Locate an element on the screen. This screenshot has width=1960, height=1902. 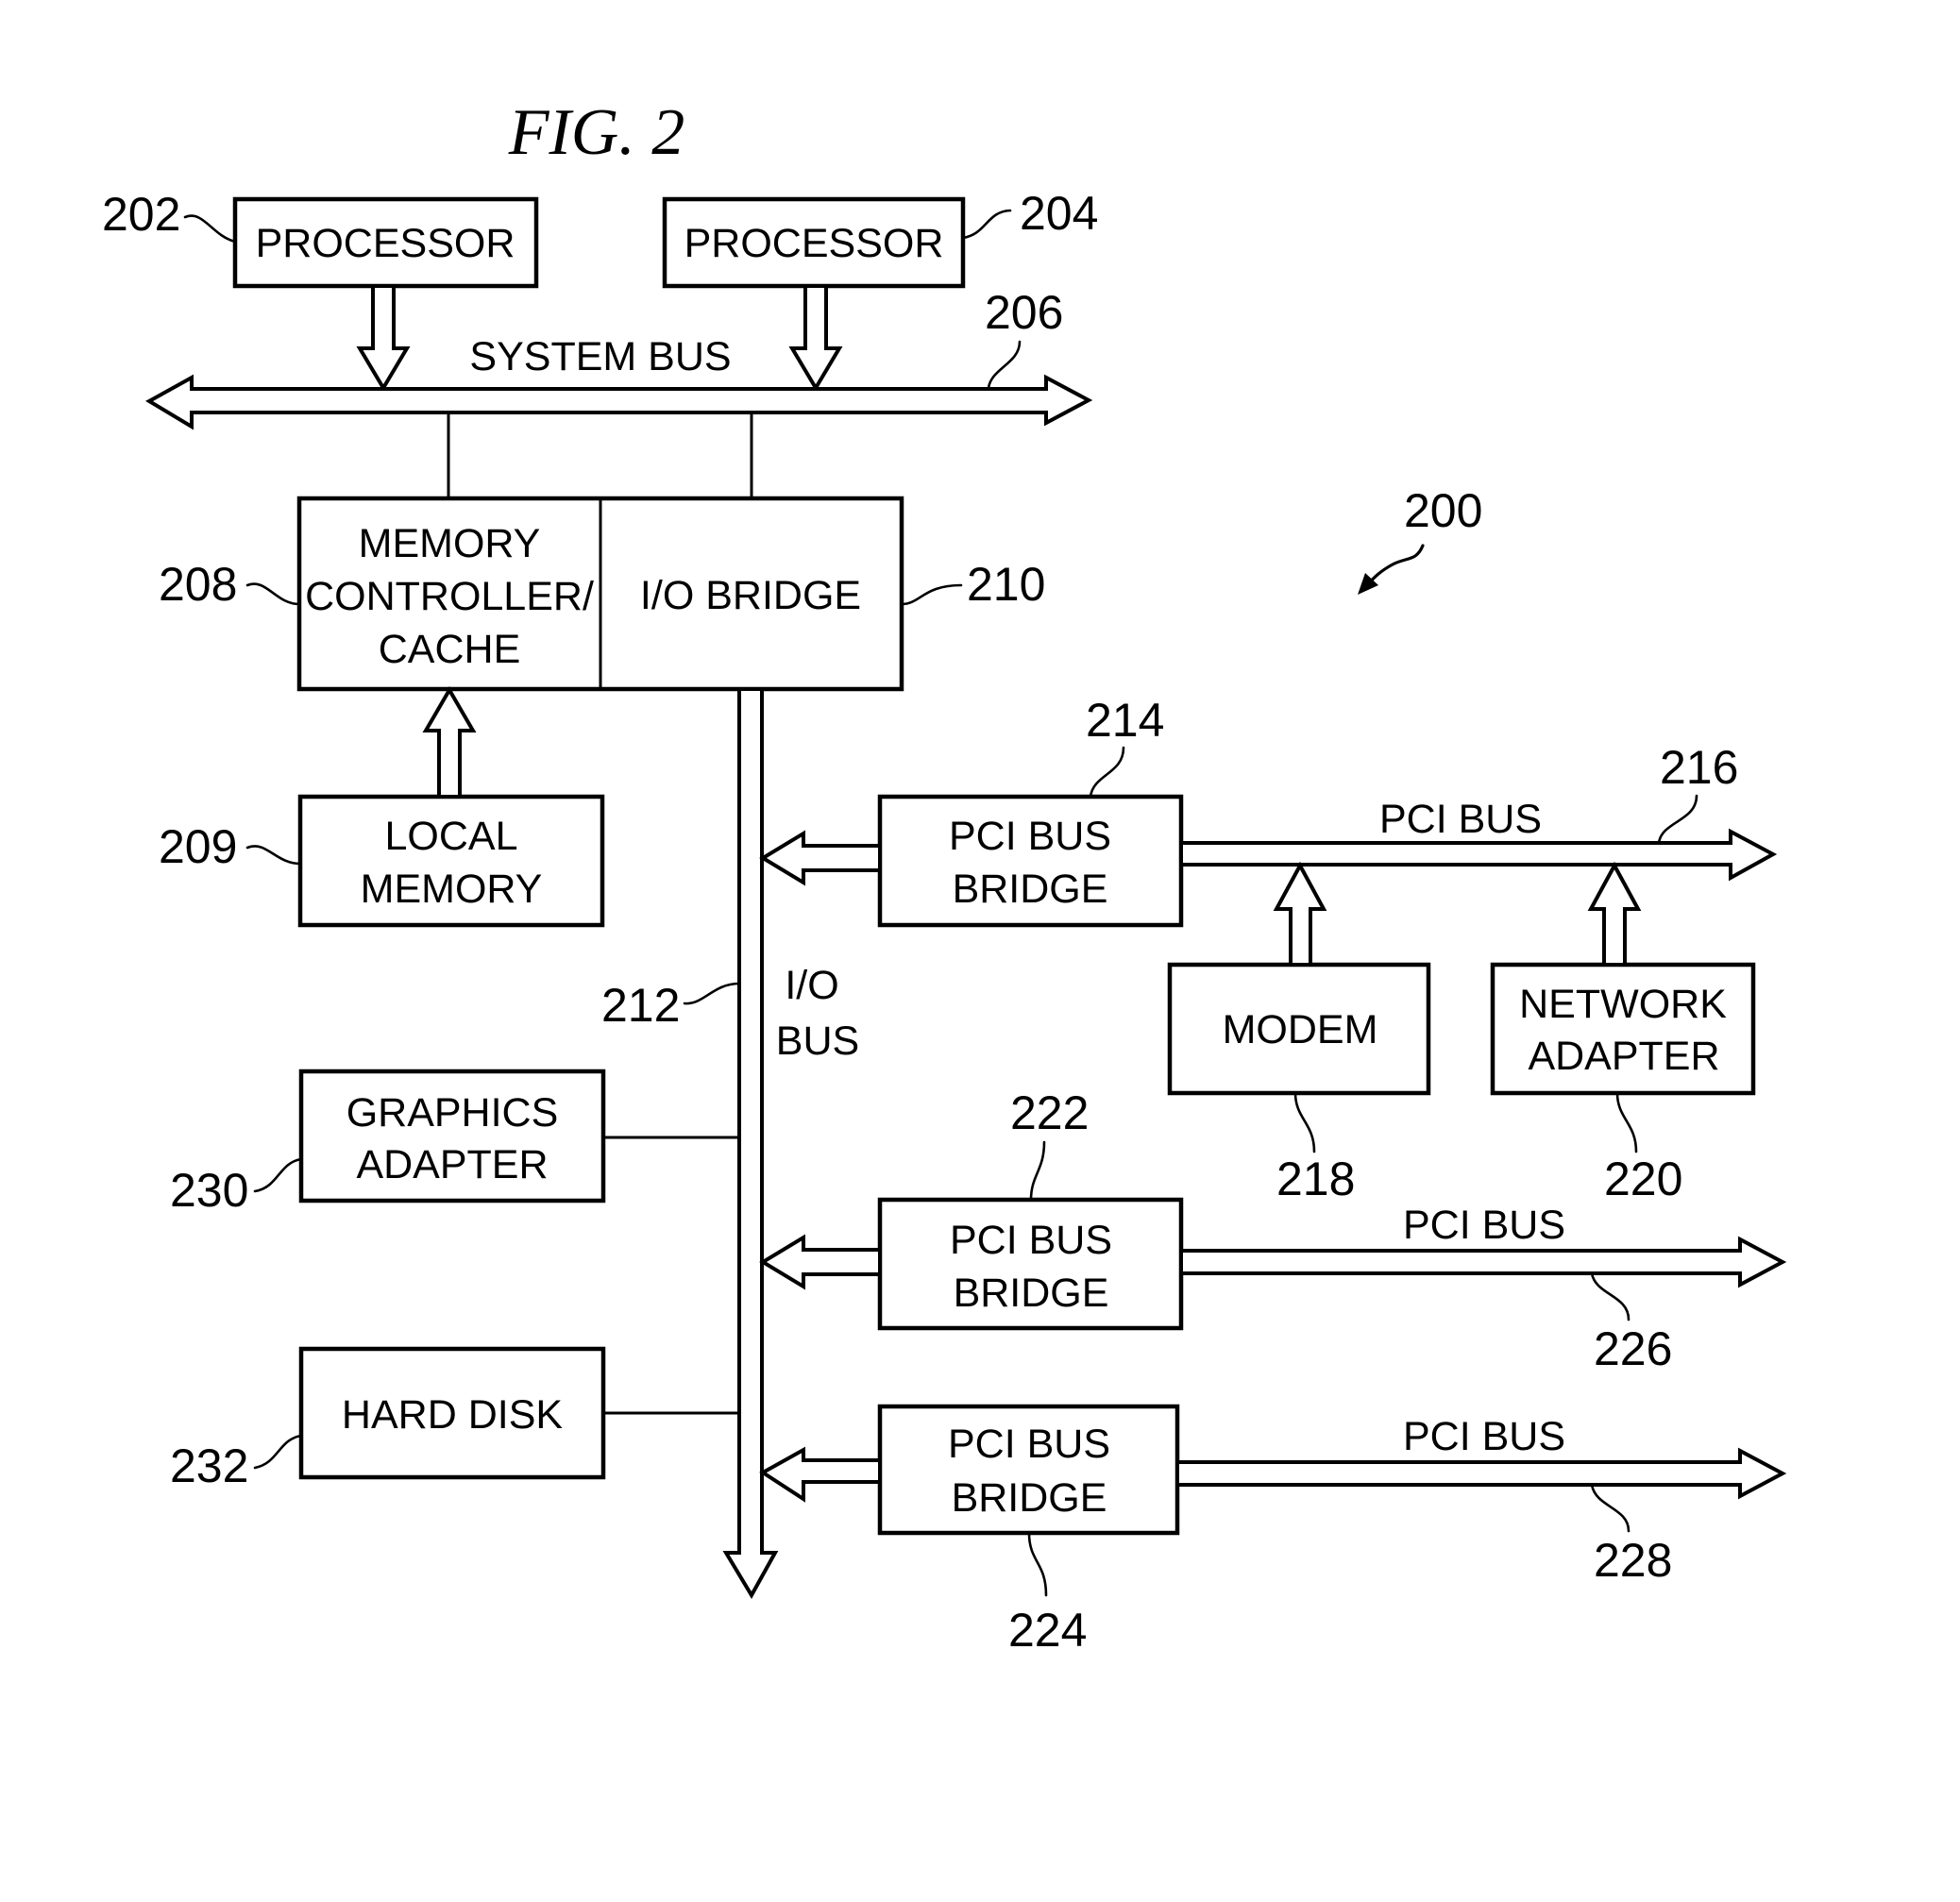
memory-controller-line-3: CACHE is located at coordinates (450, 650).